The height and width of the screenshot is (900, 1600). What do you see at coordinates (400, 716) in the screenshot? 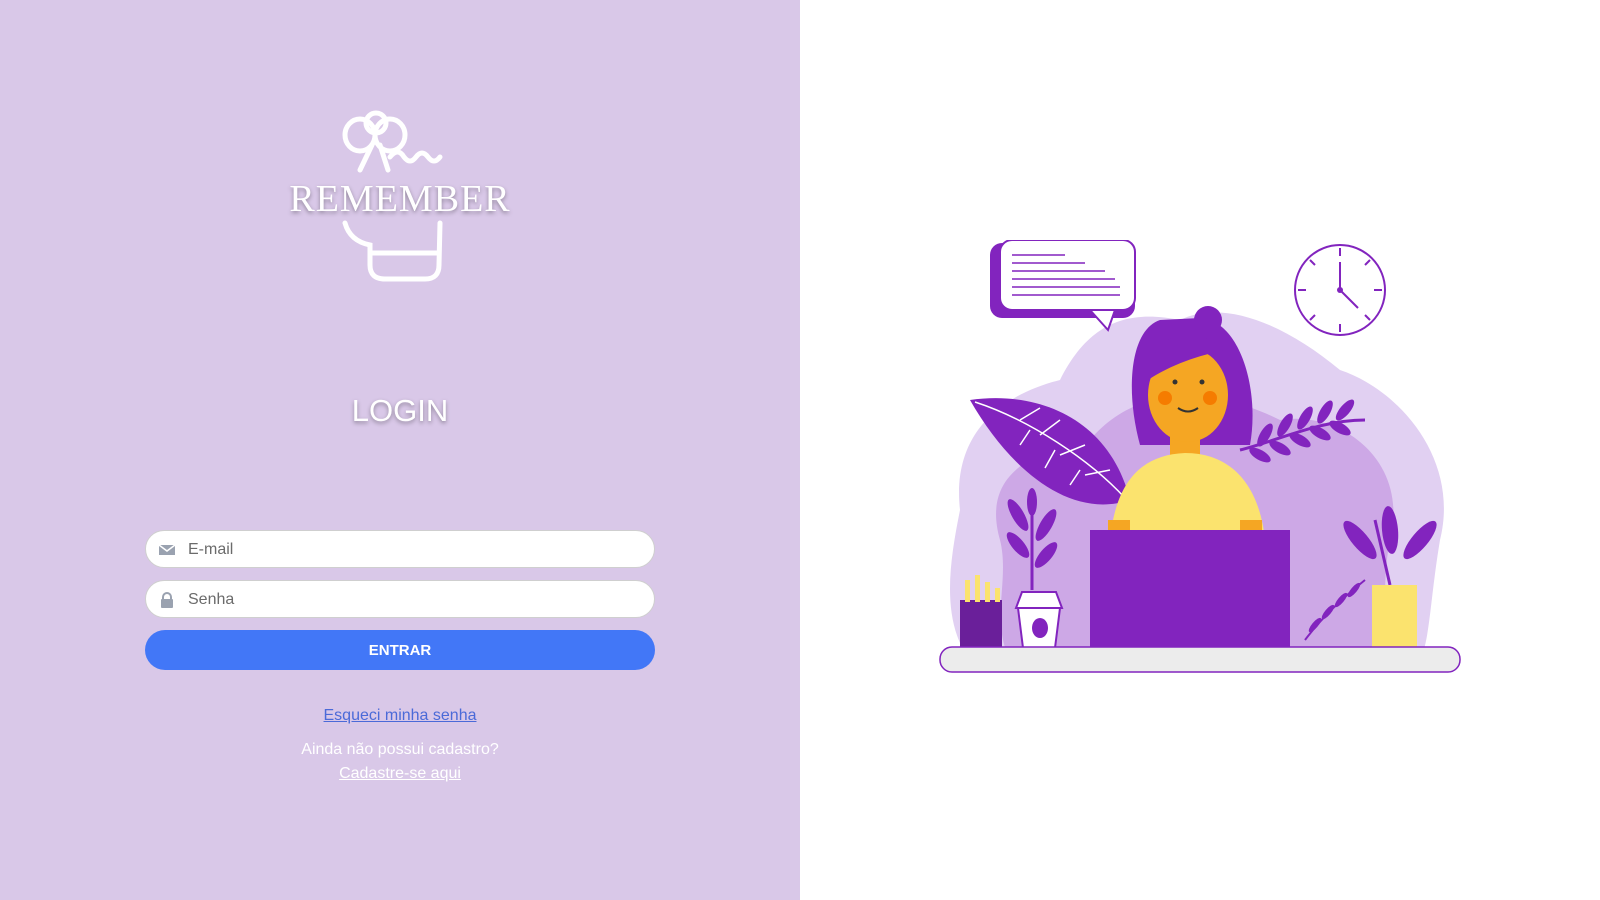
I see `forgot-password-link: Esqueci minha senha` at bounding box center [400, 716].